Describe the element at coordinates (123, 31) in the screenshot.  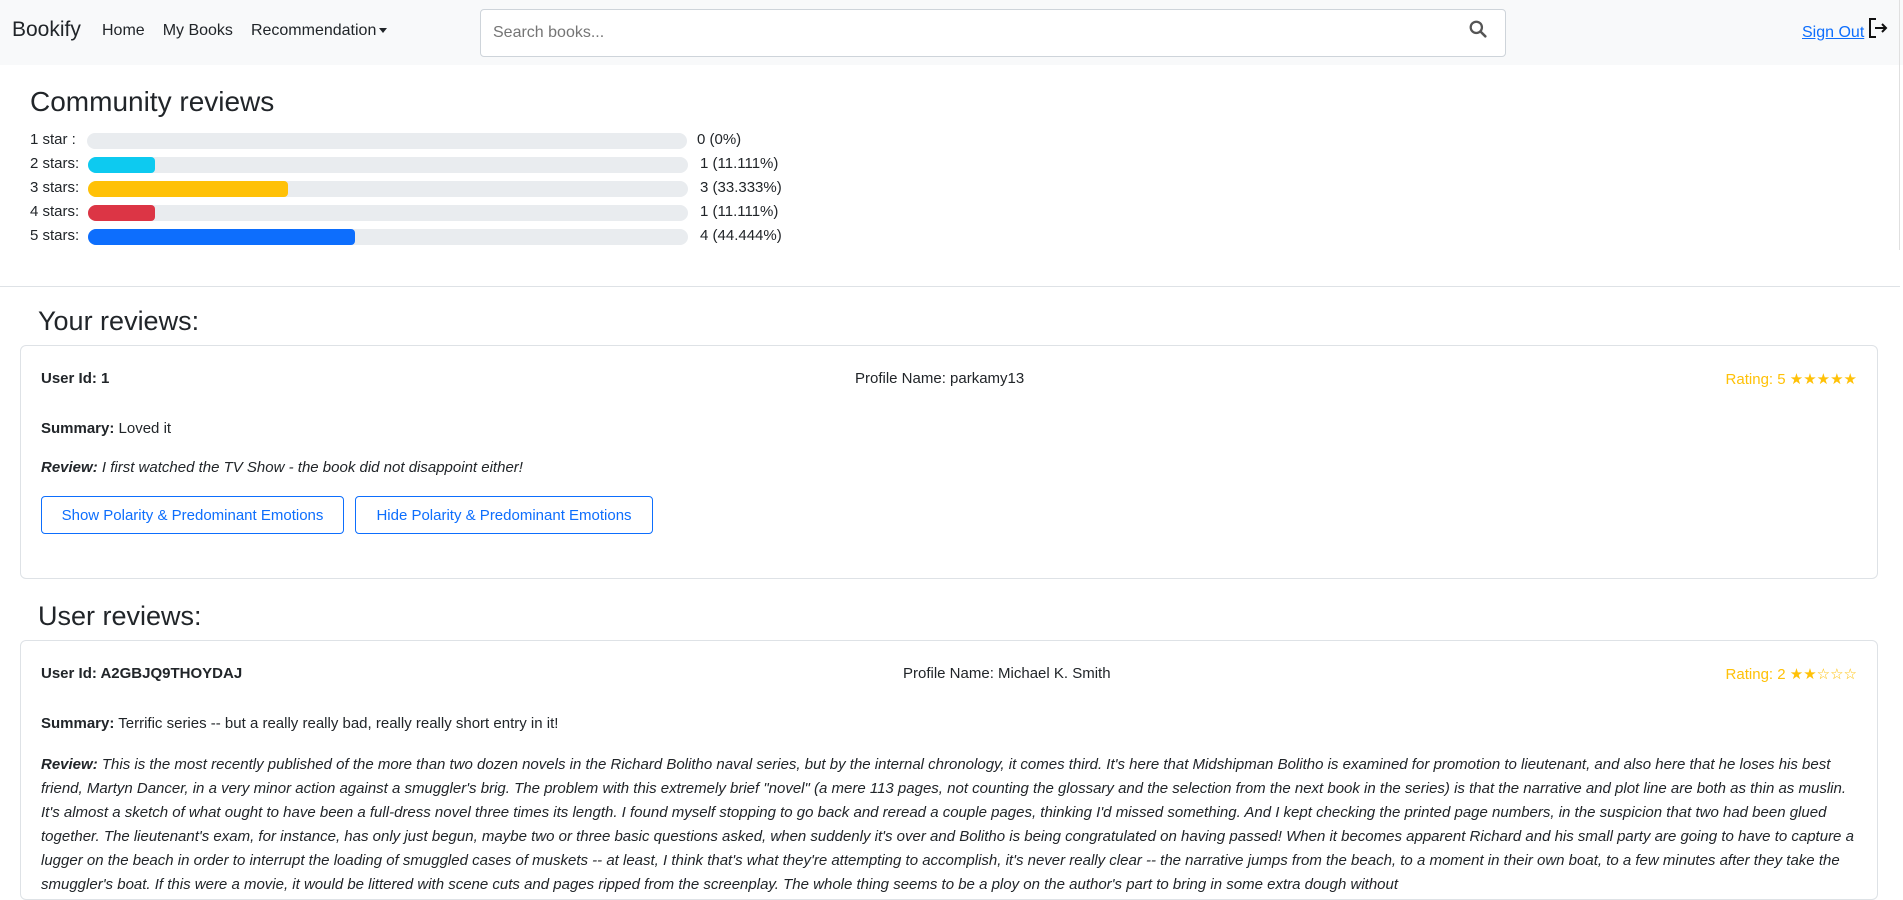
I see `nav-link-home: Home` at that location.